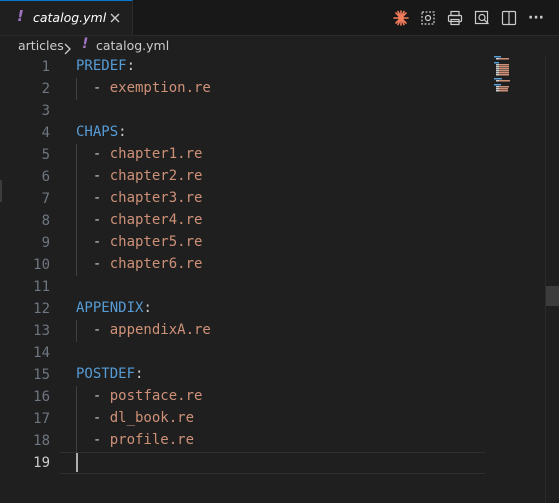 The image size is (559, 503). Describe the element at coordinates (97, 132) in the screenshot. I see `yaml-key: CHAPS` at that location.